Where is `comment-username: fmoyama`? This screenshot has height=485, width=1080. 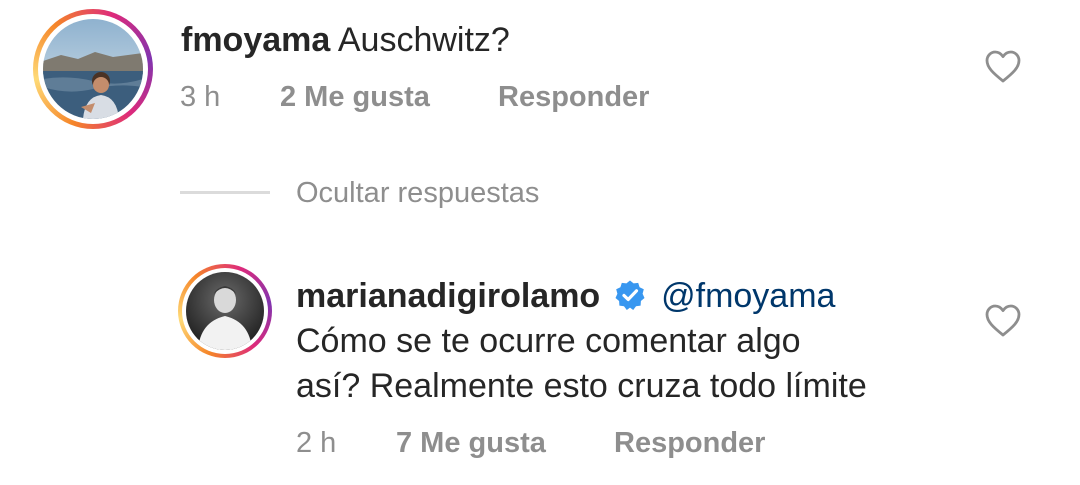
comment-username: fmoyama is located at coordinates (255, 40).